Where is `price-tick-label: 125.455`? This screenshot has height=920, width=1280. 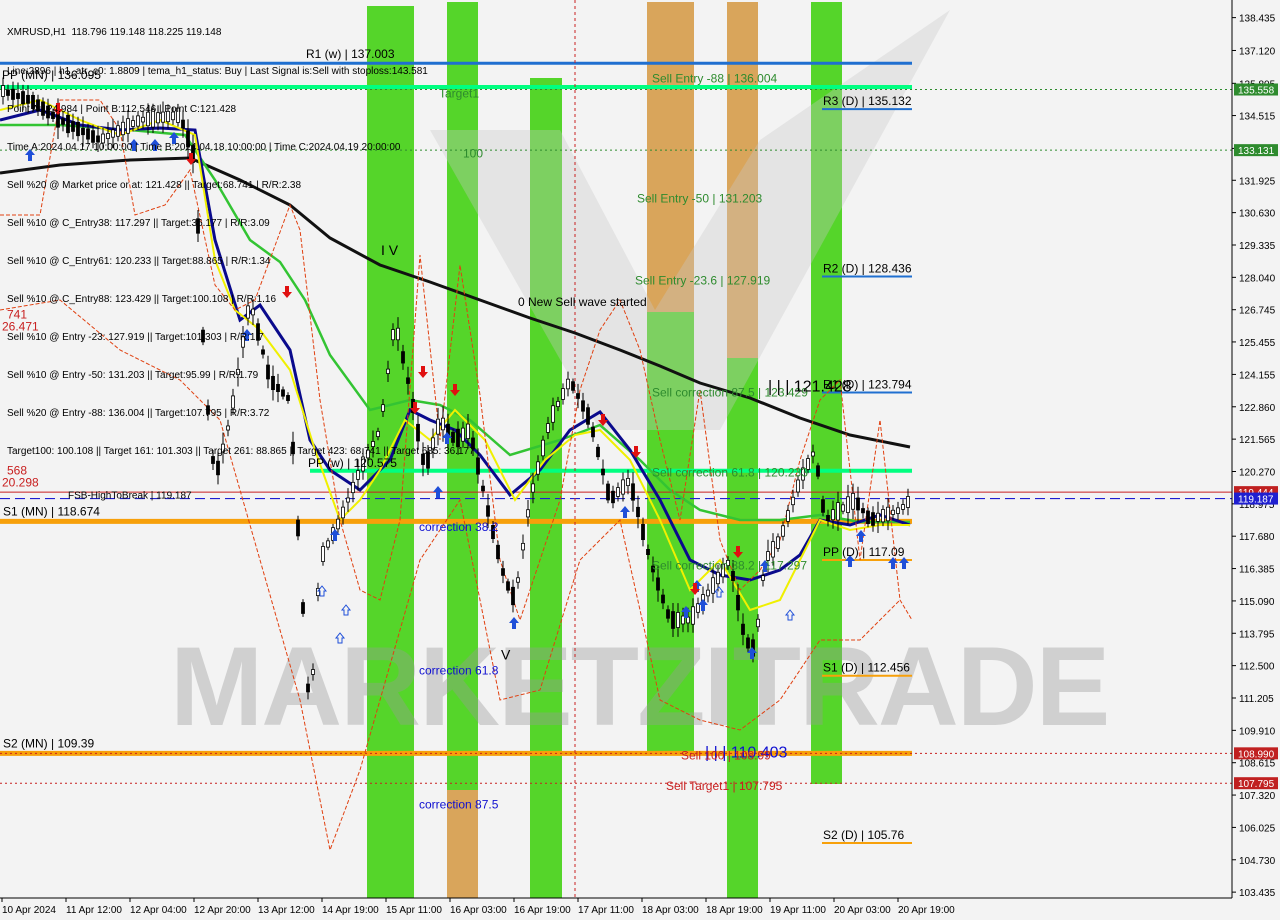 price-tick-label: 125.455 is located at coordinates (1257, 343).